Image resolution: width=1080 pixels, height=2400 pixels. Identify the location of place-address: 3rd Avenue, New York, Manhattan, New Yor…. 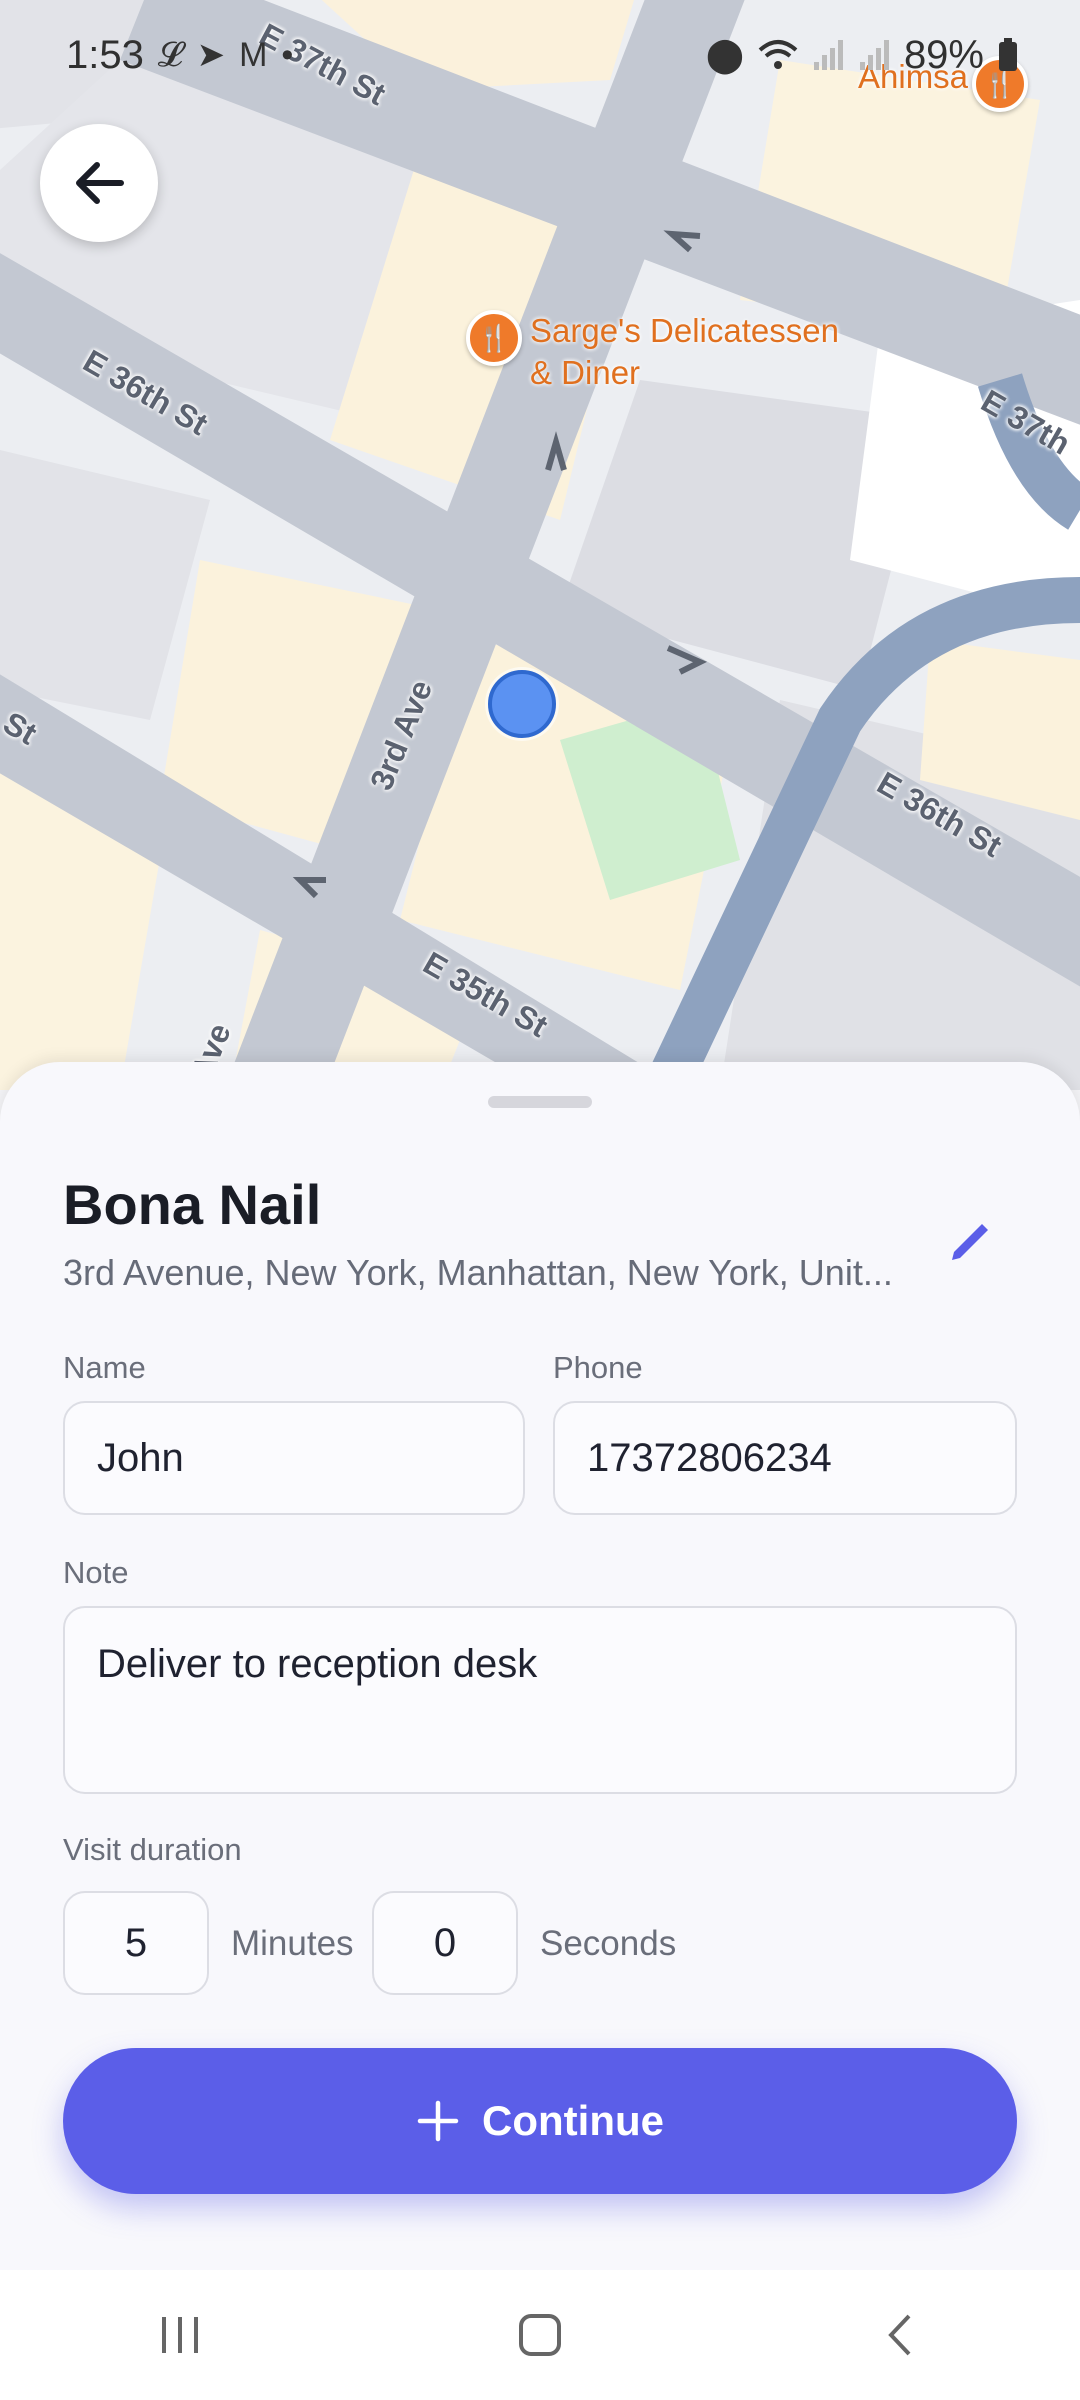
(478, 1272).